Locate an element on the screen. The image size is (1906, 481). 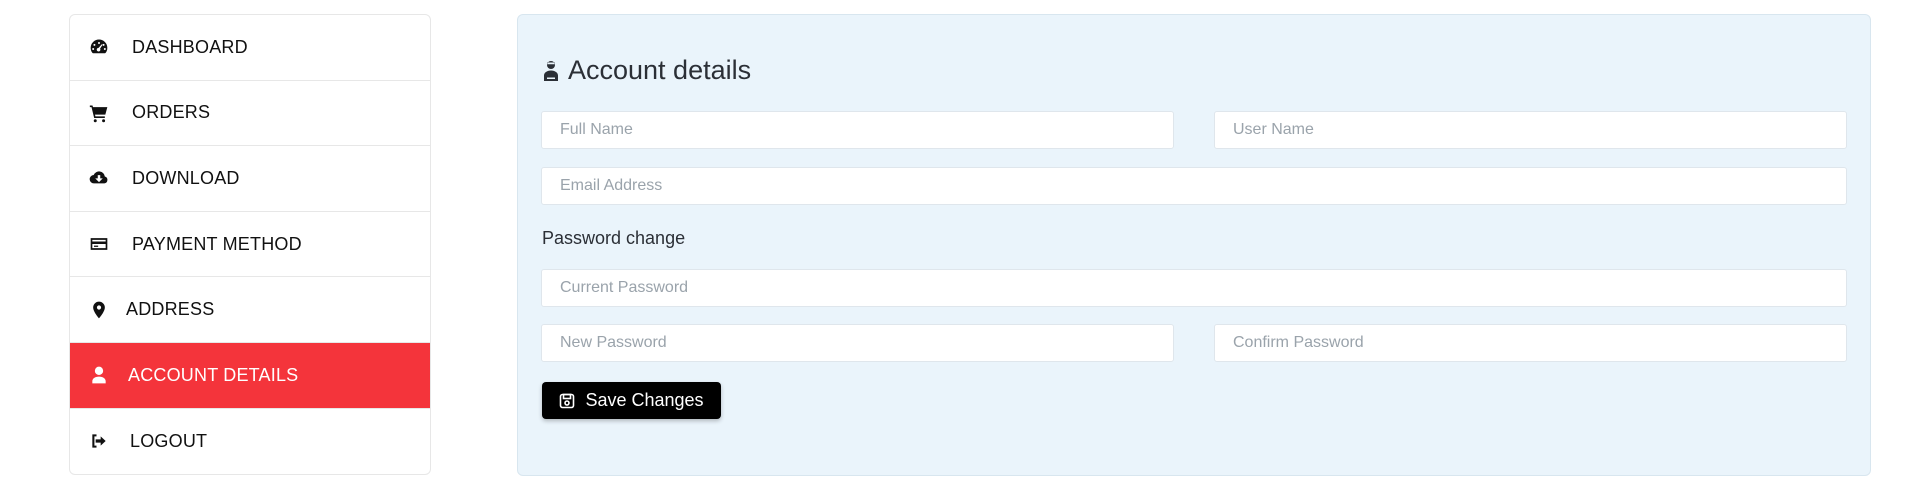
cloud-download-icon is located at coordinates (99, 178).